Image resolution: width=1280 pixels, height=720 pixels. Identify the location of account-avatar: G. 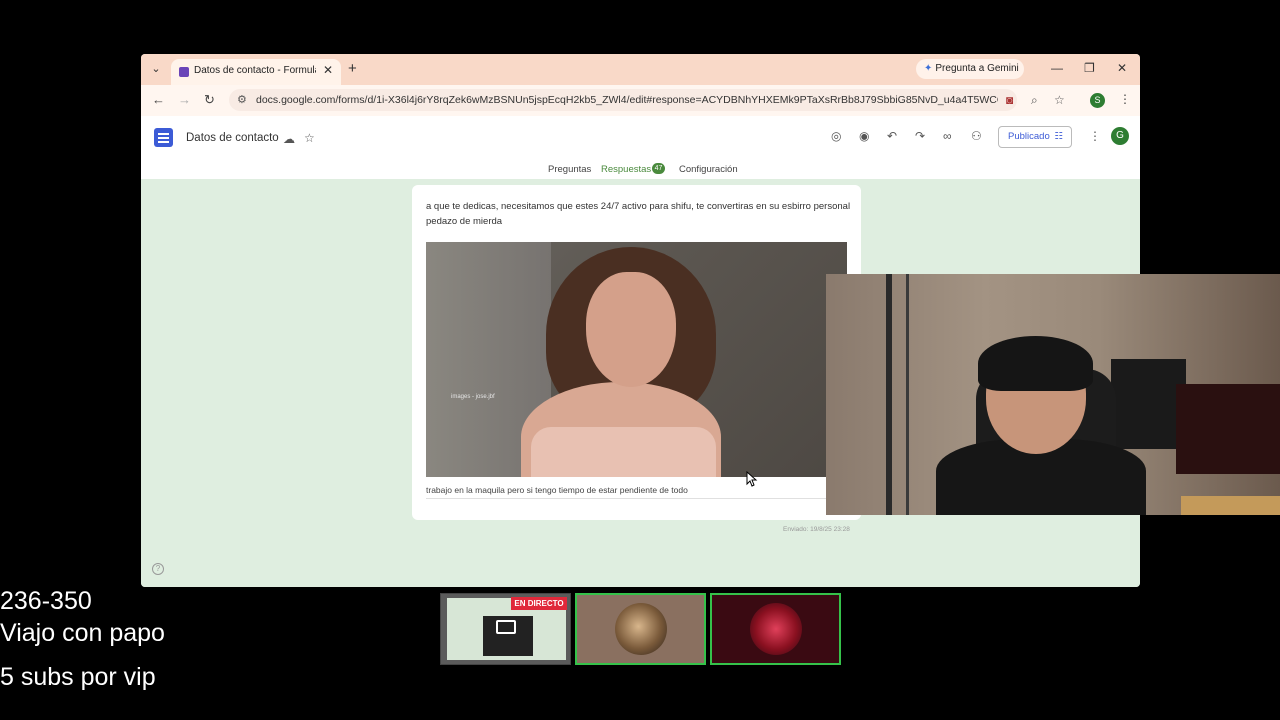
(1120, 136).